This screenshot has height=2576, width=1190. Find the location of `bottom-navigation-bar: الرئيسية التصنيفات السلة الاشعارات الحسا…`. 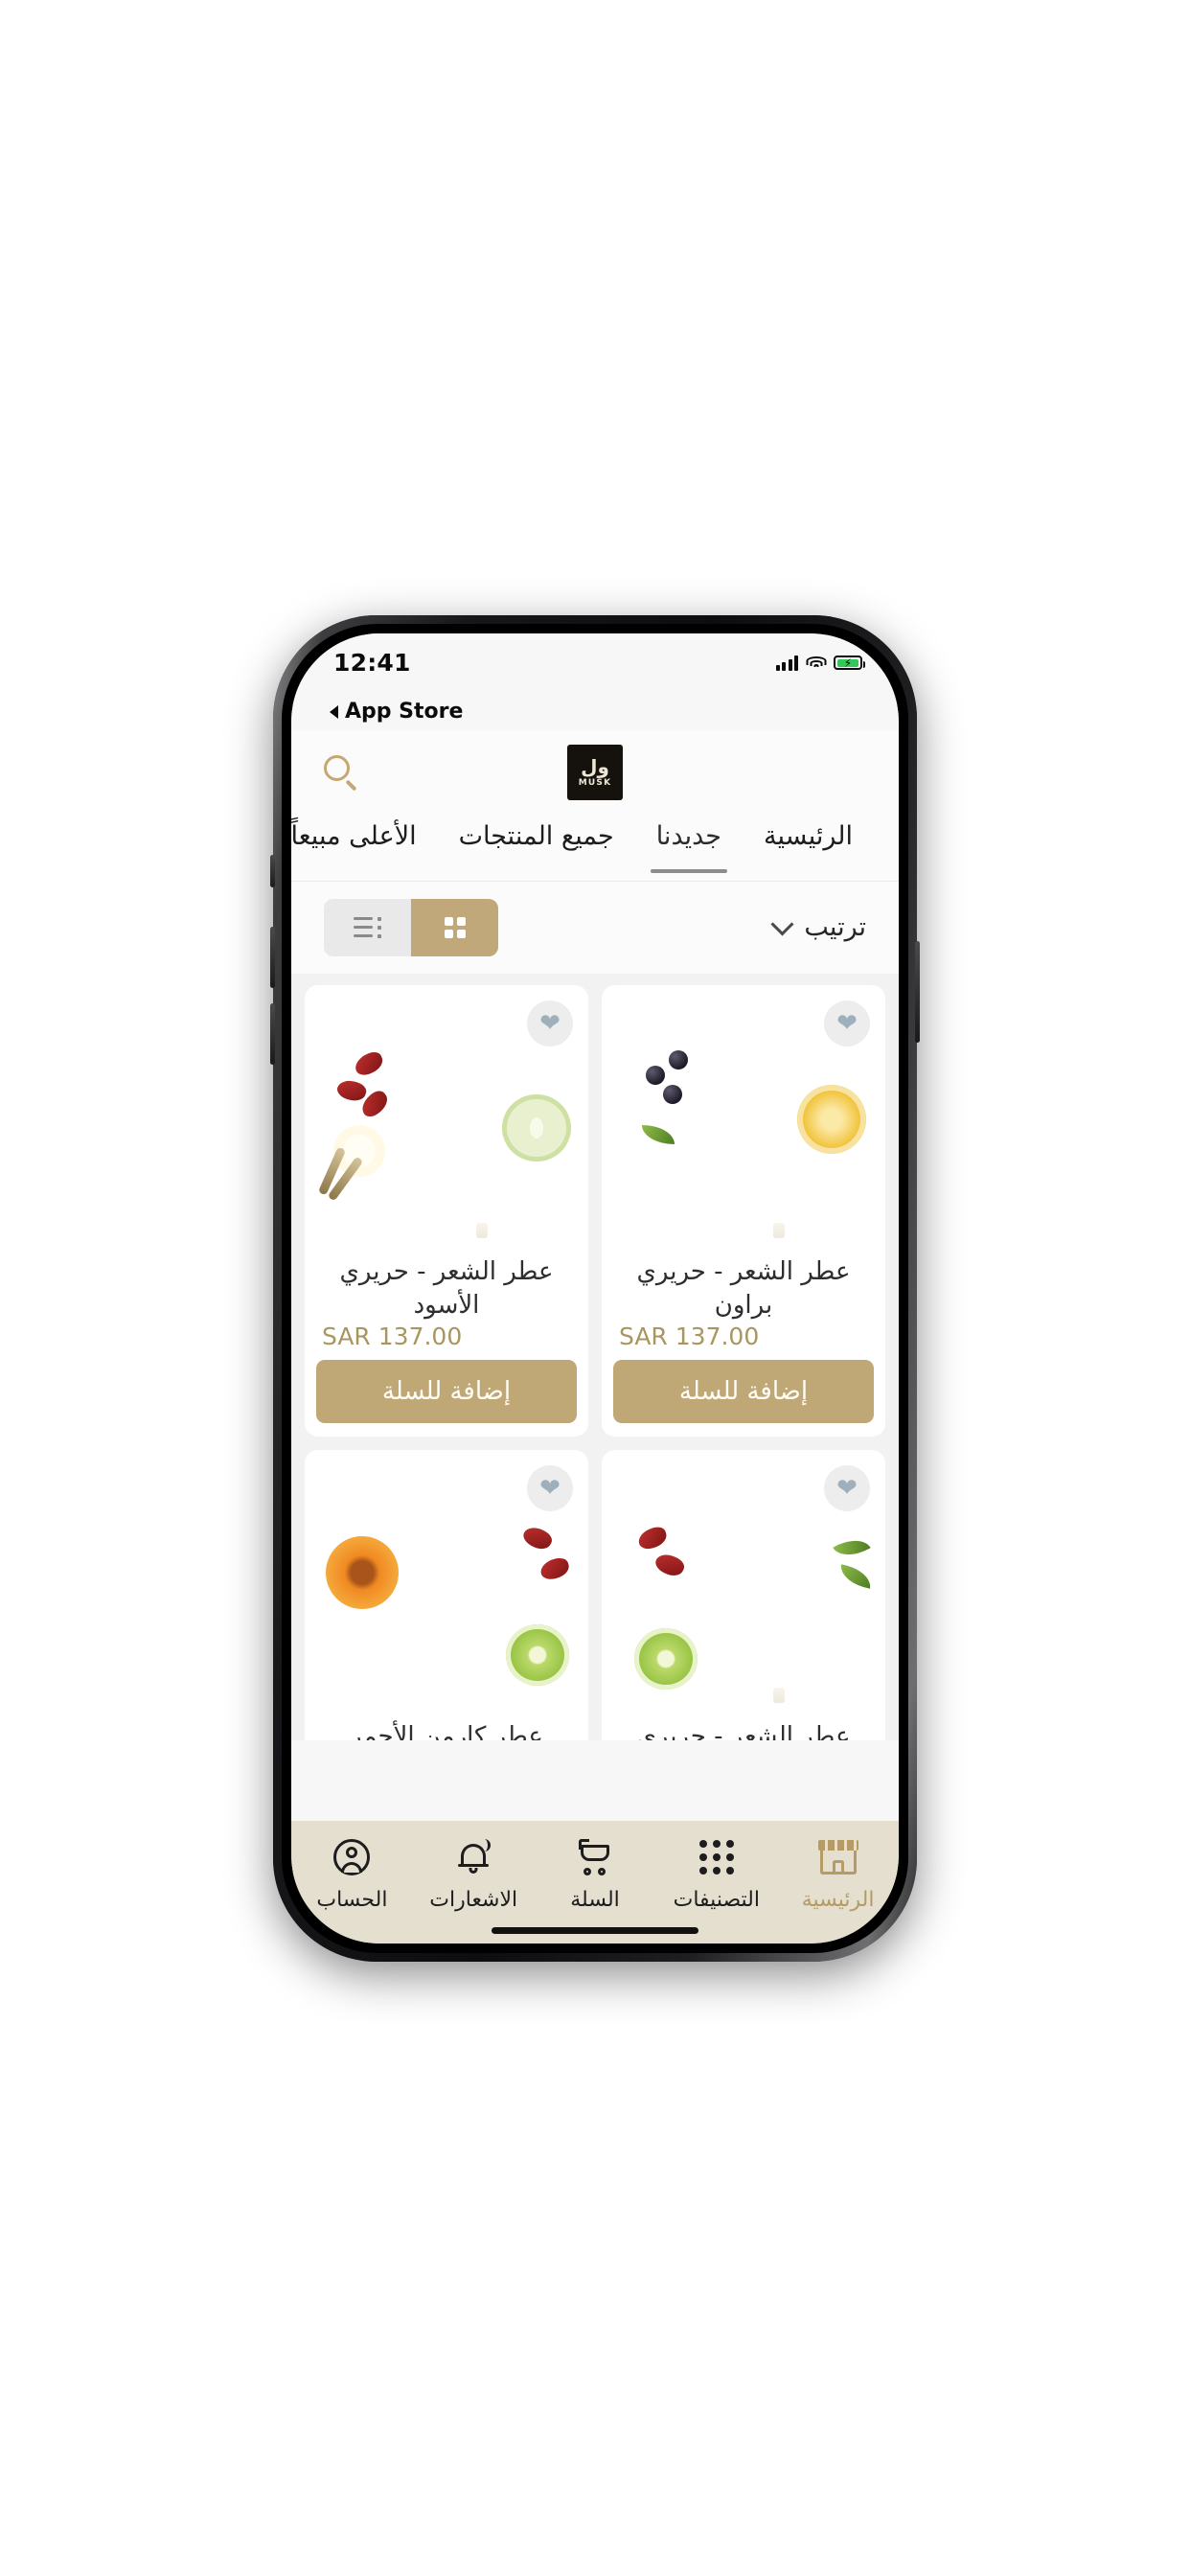

bottom-navigation-bar: الرئيسية التصنيفات السلة الاشعارات الحسا… is located at coordinates (595, 1882).